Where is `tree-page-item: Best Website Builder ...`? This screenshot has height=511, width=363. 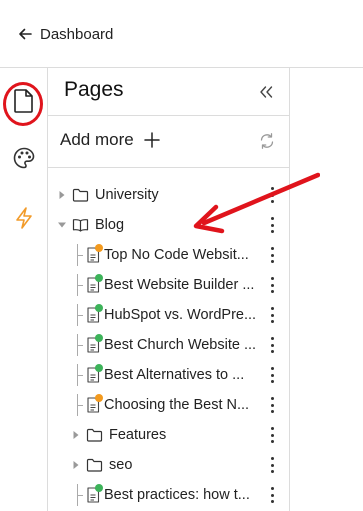 tree-page-item: Best Website Builder ... is located at coordinates (169, 285).